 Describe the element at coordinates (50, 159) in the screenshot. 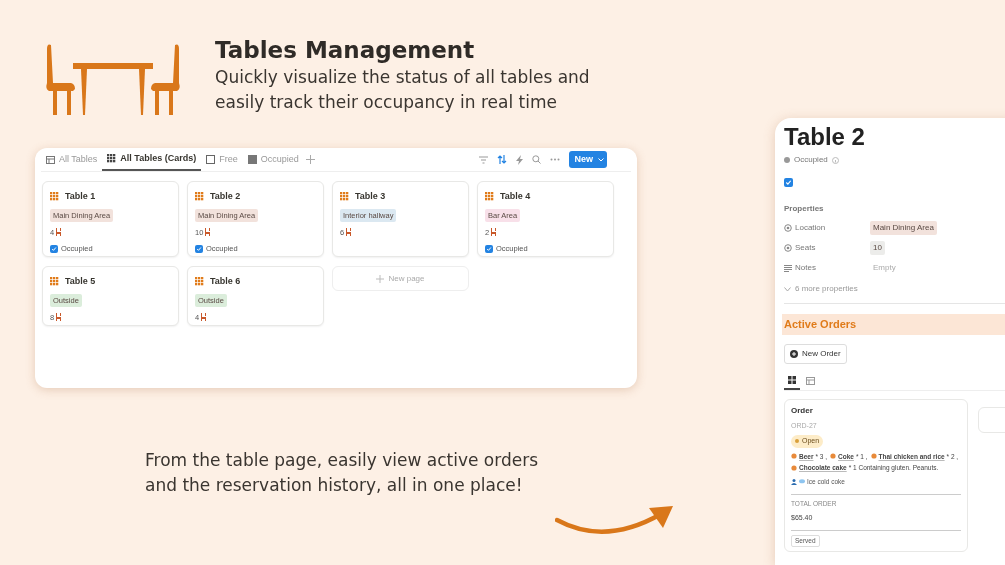

I see `table-icon` at that location.